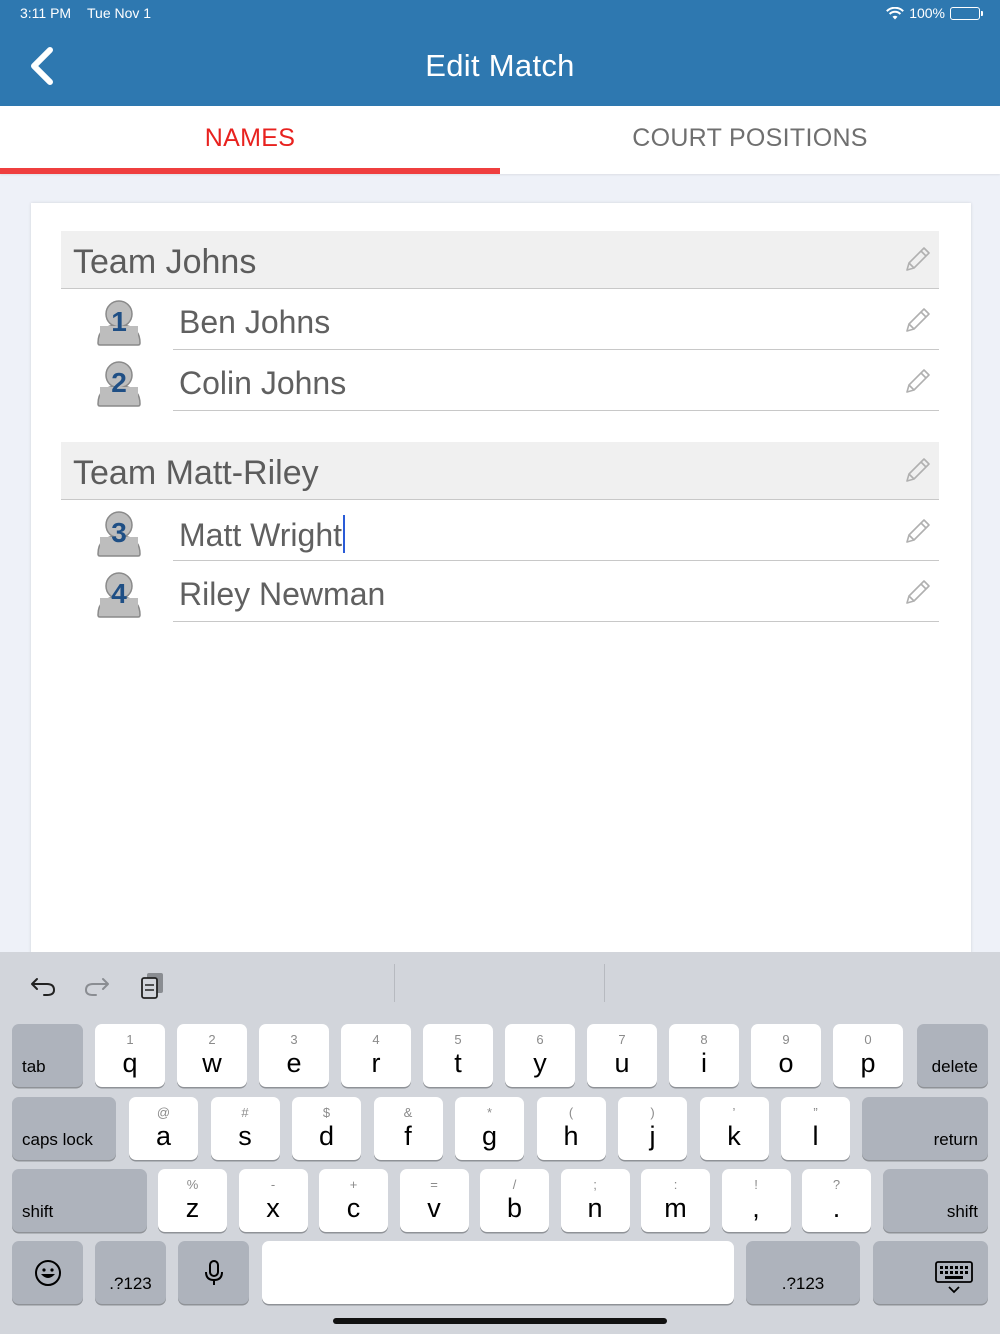 The width and height of the screenshot is (1000, 1334). I want to click on player-name: Riley Newman, so click(282, 594).